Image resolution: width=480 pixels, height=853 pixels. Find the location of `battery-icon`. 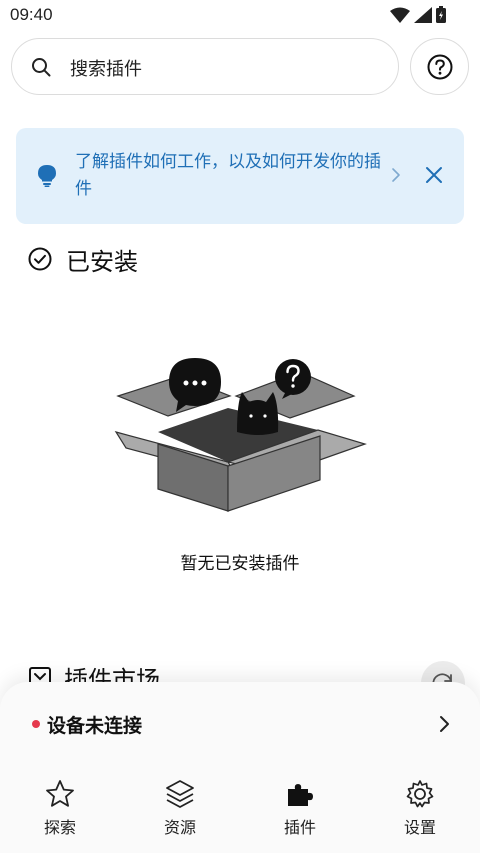

battery-icon is located at coordinates (441, 14).